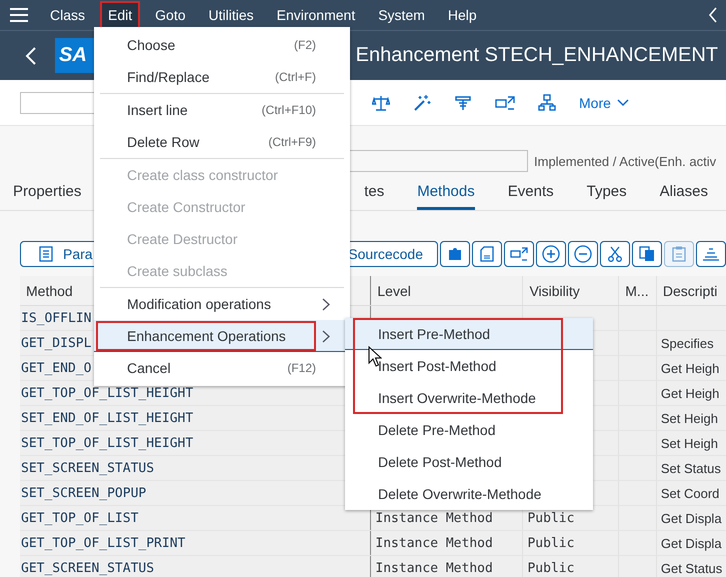 The image size is (726, 577). Describe the element at coordinates (56, 343) in the screenshot. I see `table-cell: GET_DISPL` at that location.